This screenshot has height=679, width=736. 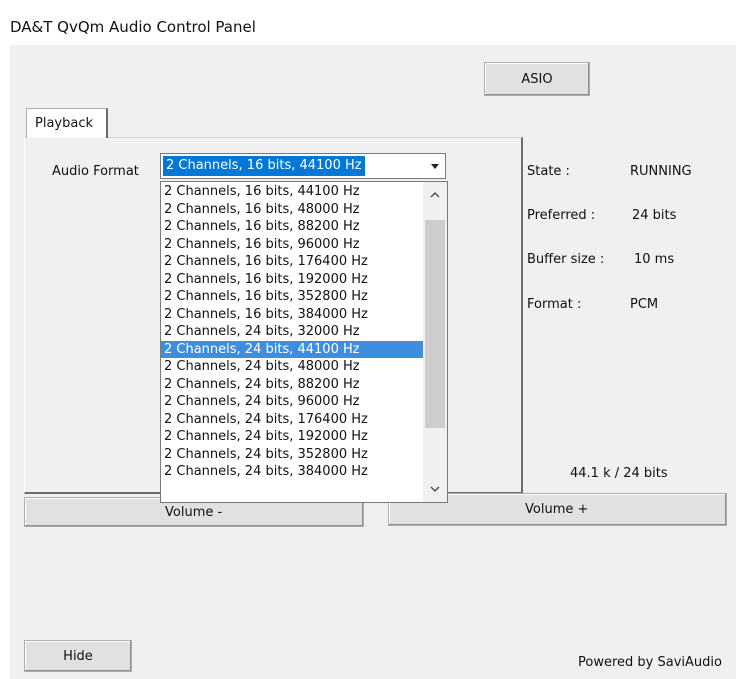 What do you see at coordinates (292, 332) in the screenshot?
I see `format-option: 2 Channels, 24 bits, 32000 Hz` at bounding box center [292, 332].